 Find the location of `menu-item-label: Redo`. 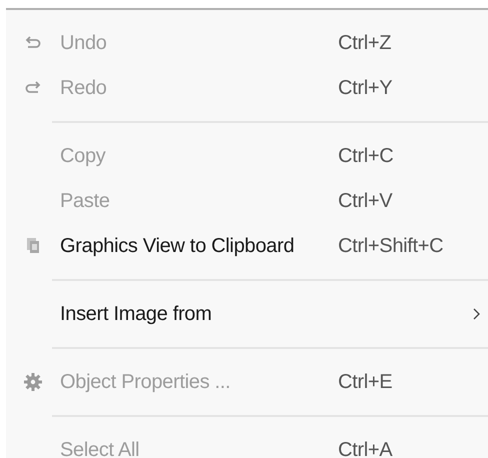

menu-item-label: Redo is located at coordinates (84, 88).